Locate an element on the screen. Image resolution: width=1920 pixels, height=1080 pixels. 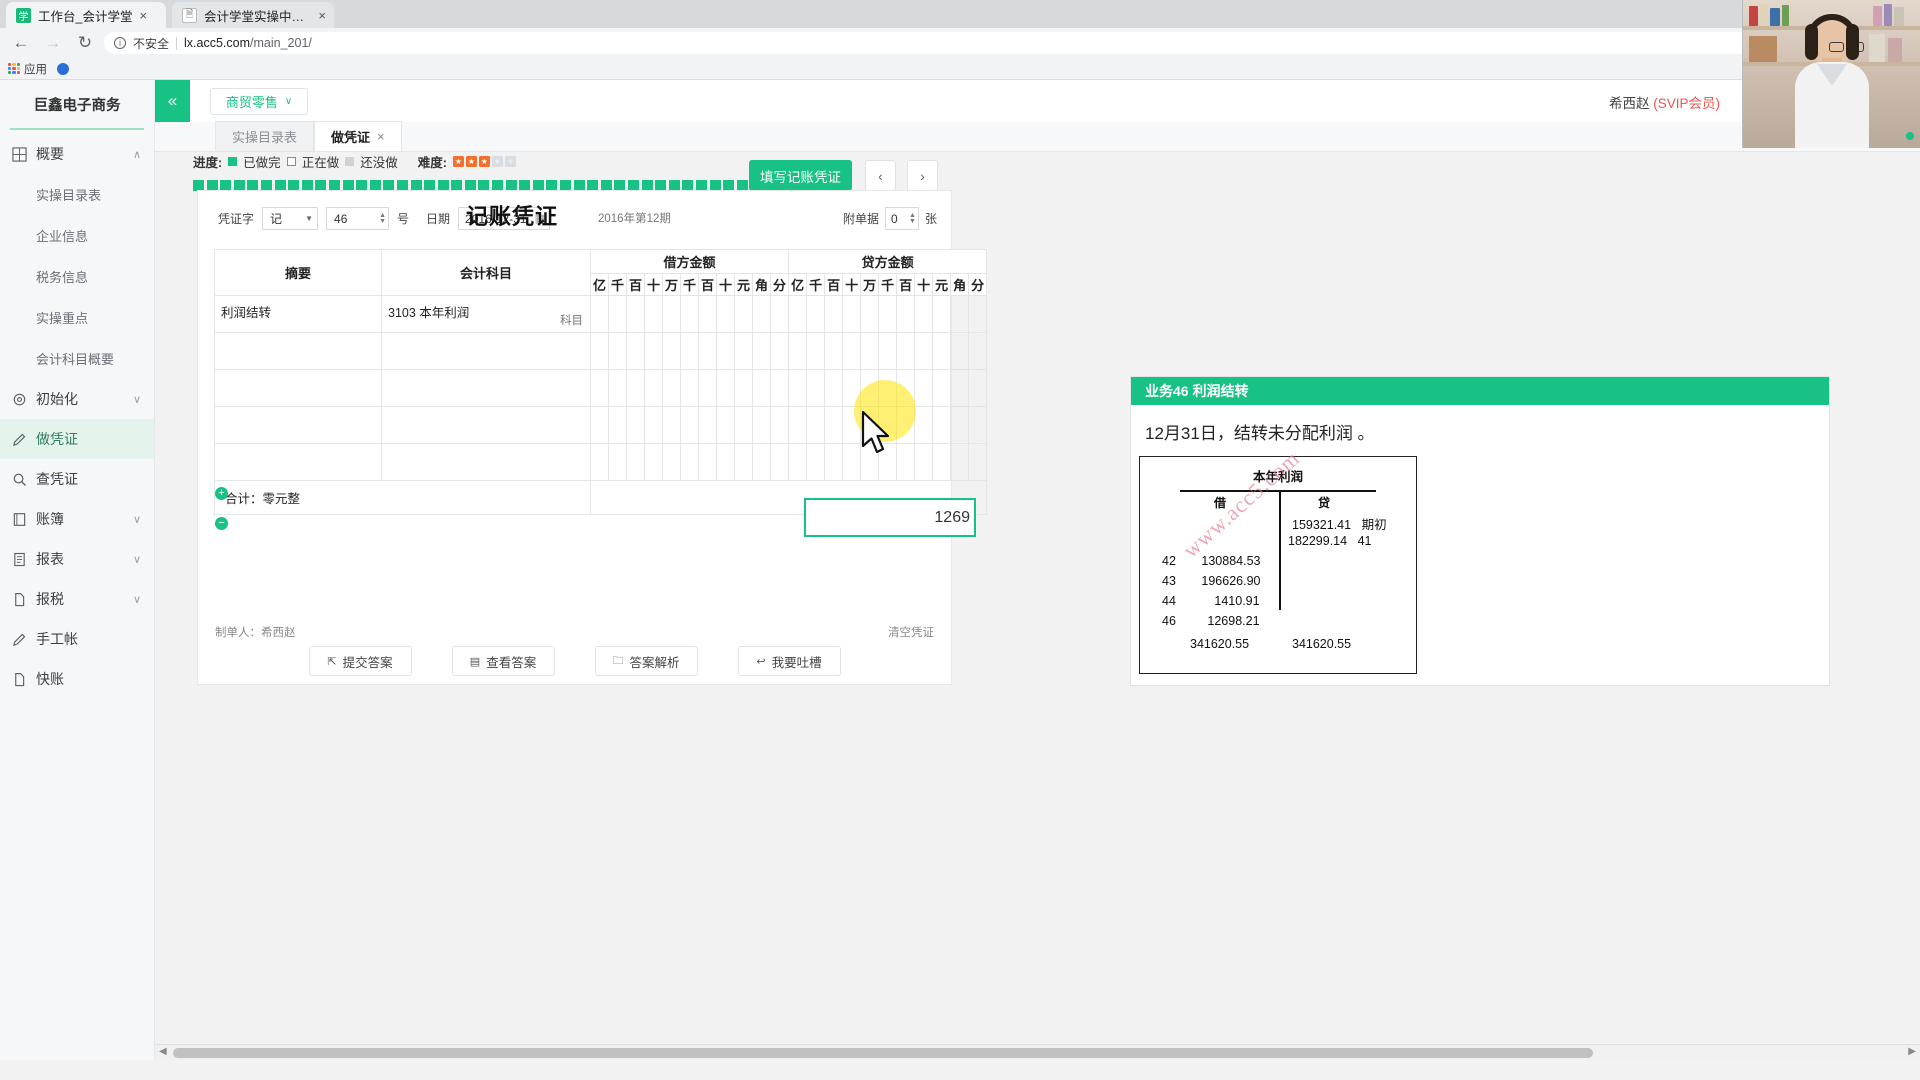
sidebar-item-overview: 概要 ∧ is located at coordinates (77, 154).